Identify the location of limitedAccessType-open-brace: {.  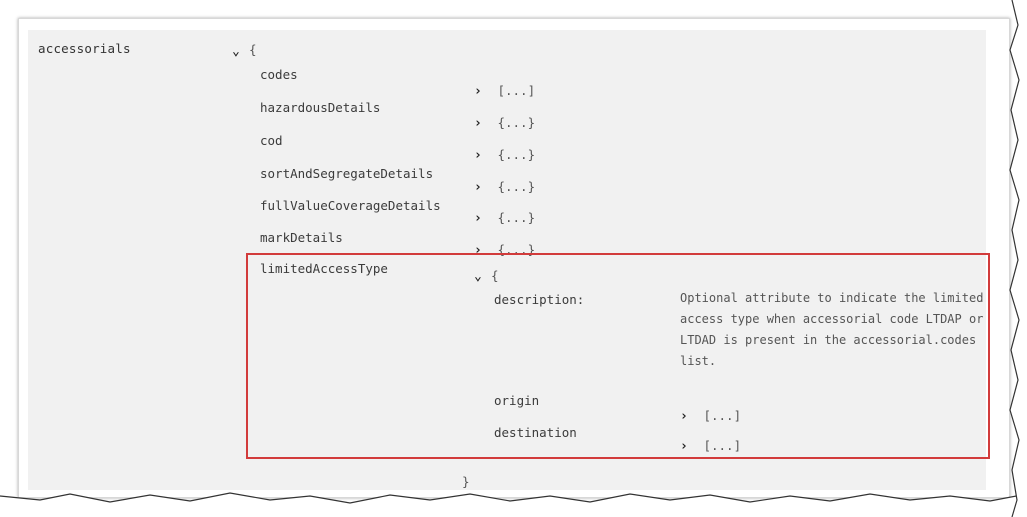
(495, 275).